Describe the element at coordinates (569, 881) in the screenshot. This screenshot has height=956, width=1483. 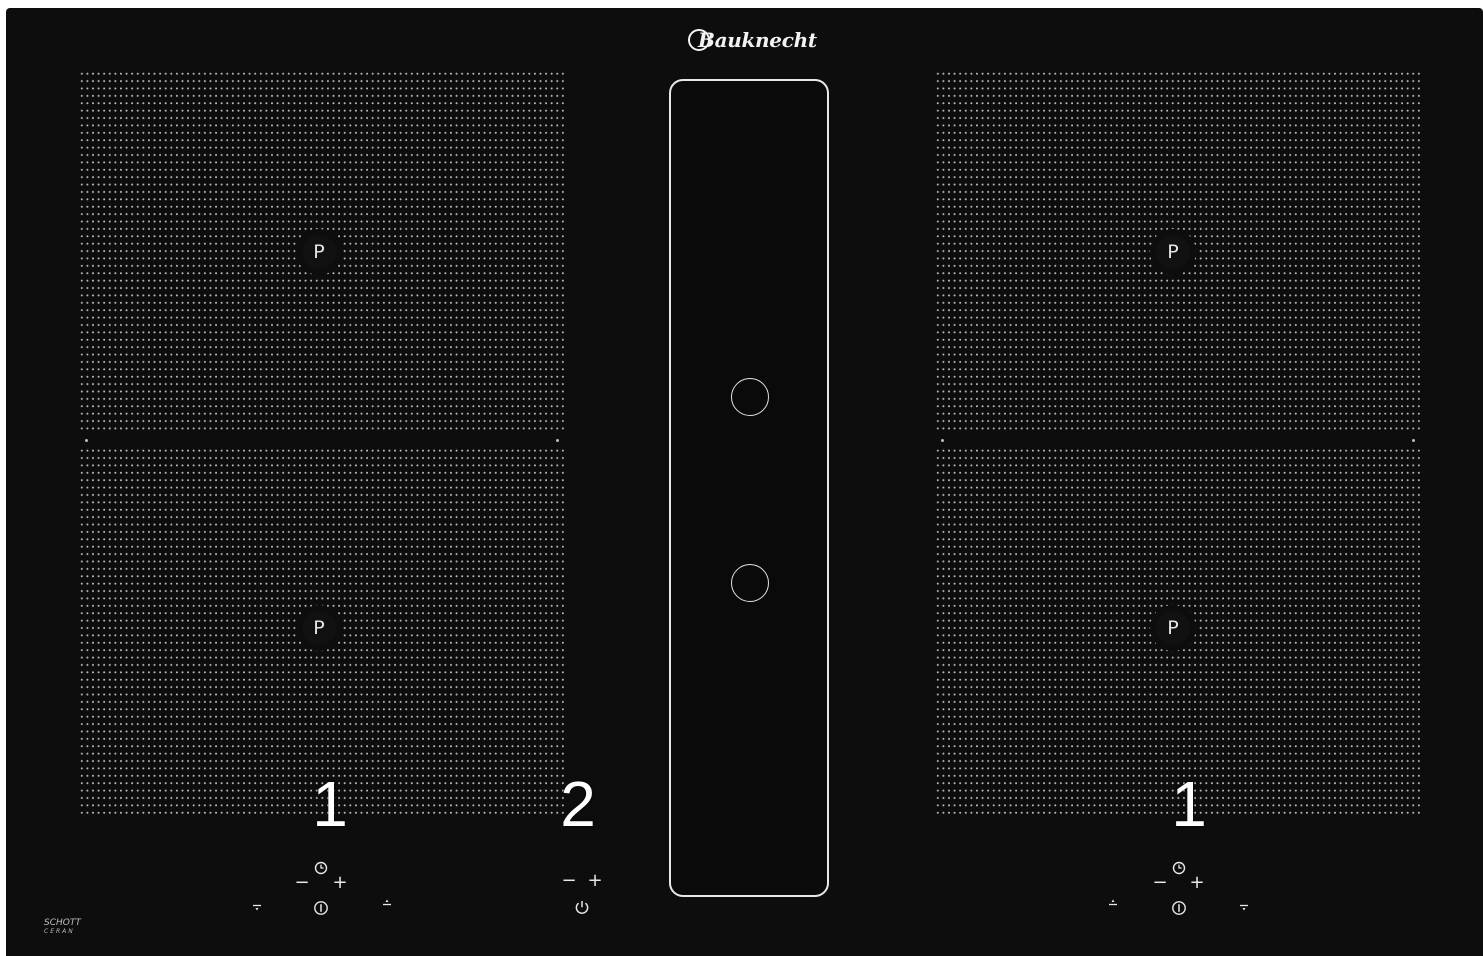
I see `hood-minus-button: −` at that location.